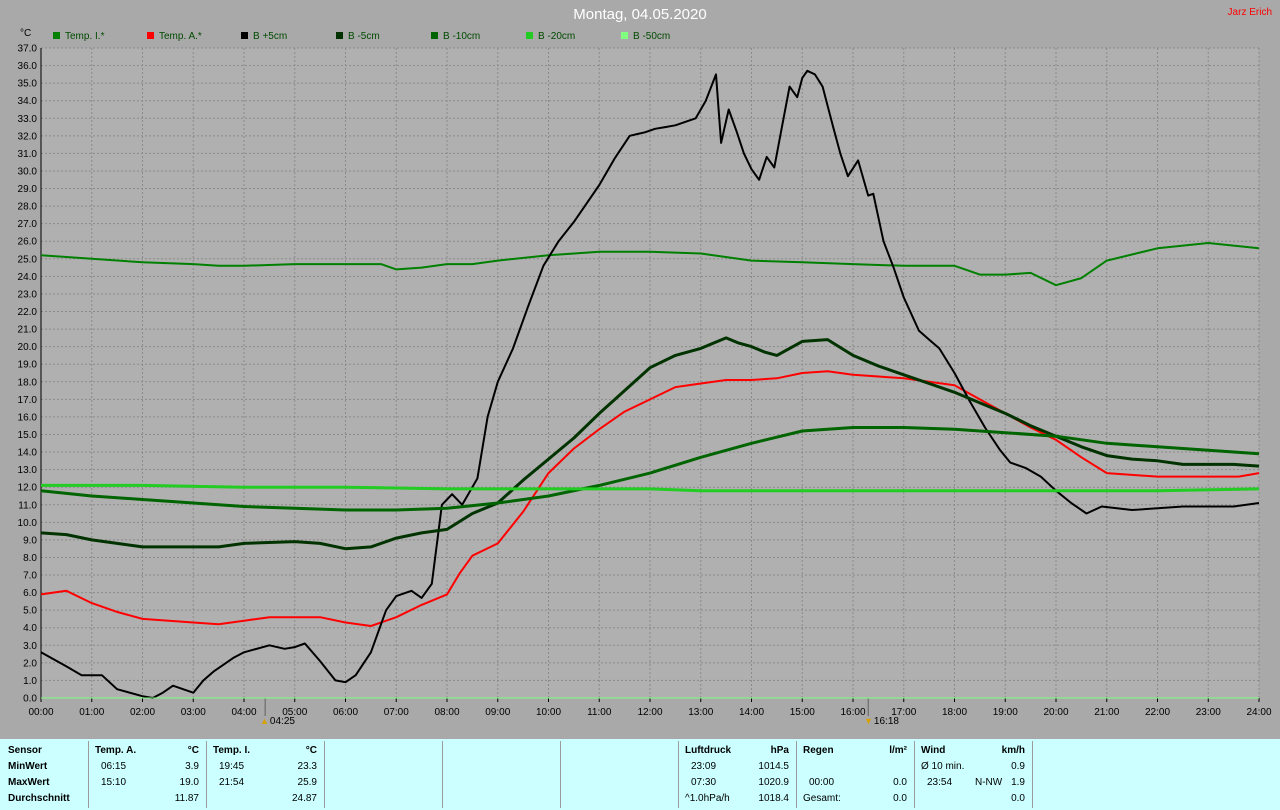  I want to click on x-tick-label: 09:00, so click(497, 712).